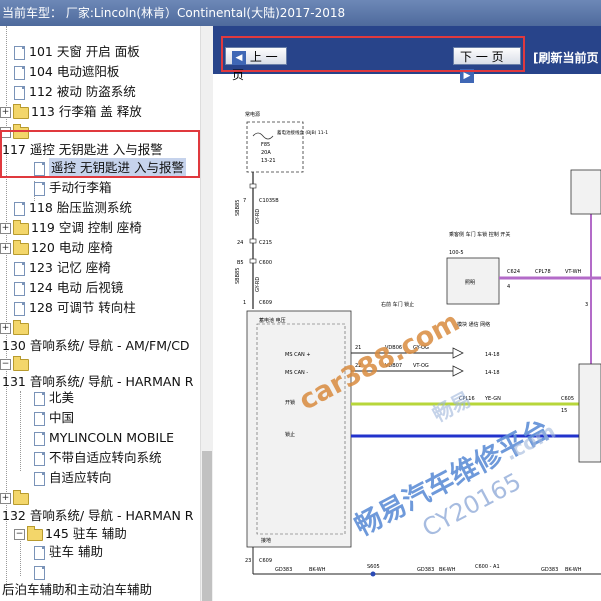 The width and height of the screenshot is (601, 601). What do you see at coordinates (252, 114) in the screenshot?
I see `fuse-title: 常电源` at bounding box center [252, 114].